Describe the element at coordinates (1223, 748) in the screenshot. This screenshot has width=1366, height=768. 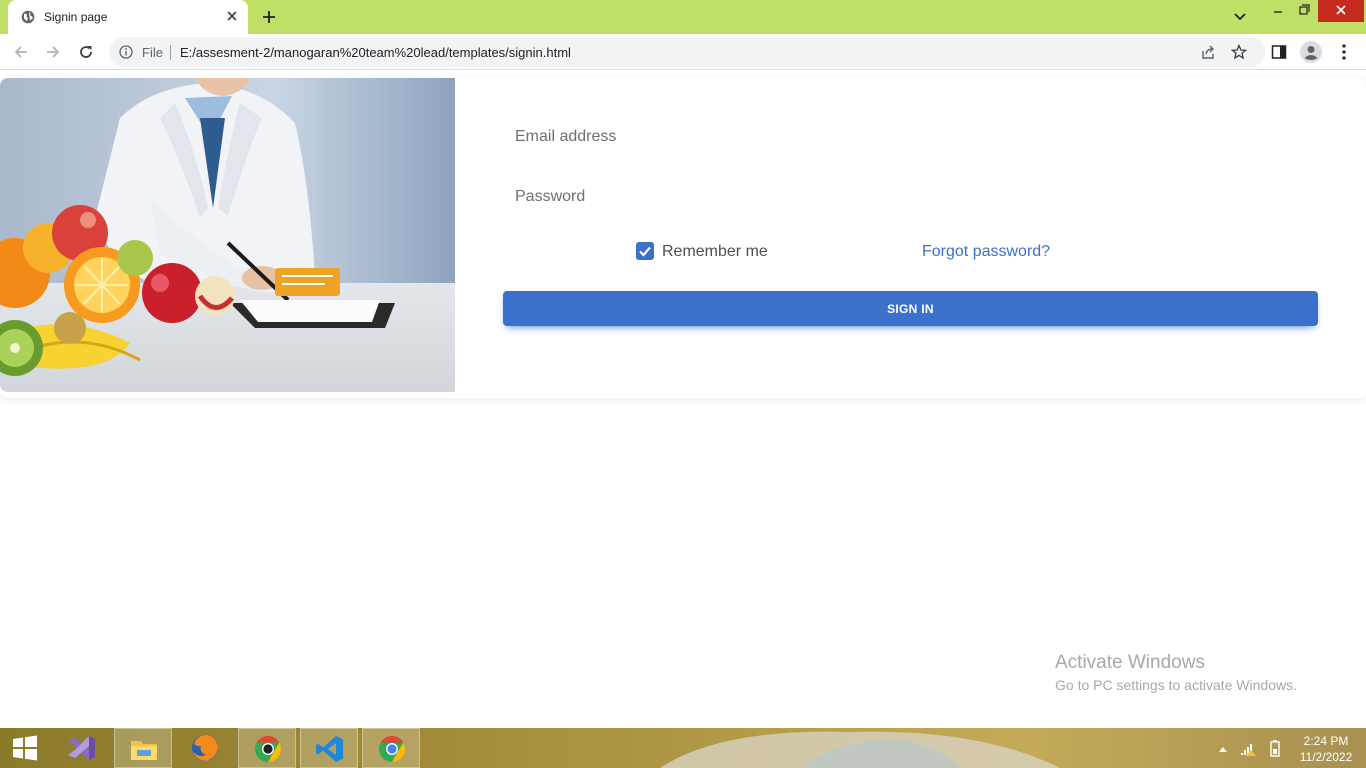
I see `show-hidden-icons-icon` at that location.